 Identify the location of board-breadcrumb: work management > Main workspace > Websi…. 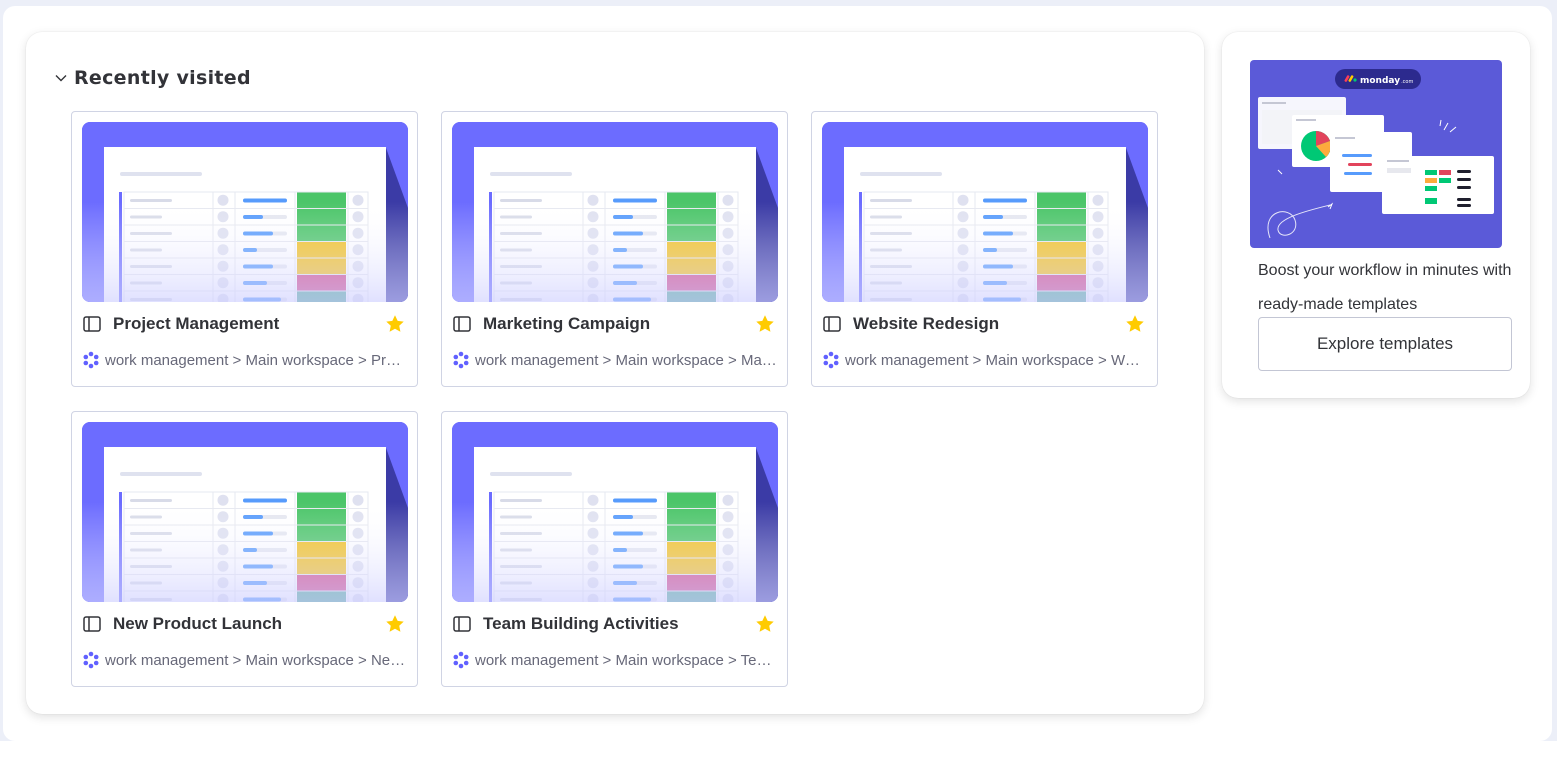
(985, 360).